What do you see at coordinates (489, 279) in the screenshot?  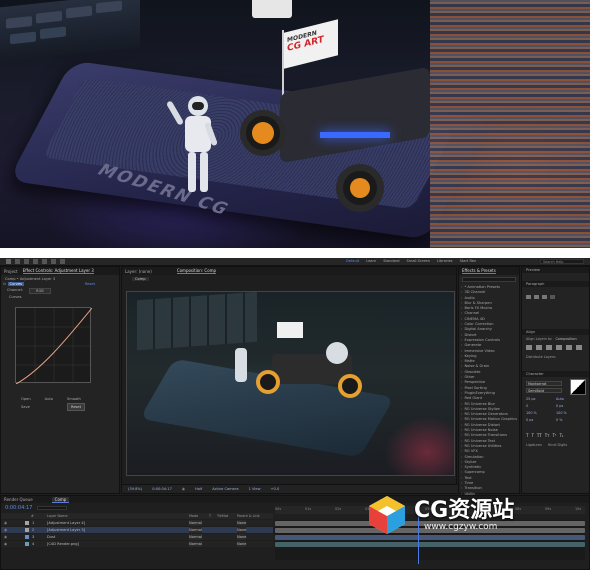 I see `effects-search-input` at bounding box center [489, 279].